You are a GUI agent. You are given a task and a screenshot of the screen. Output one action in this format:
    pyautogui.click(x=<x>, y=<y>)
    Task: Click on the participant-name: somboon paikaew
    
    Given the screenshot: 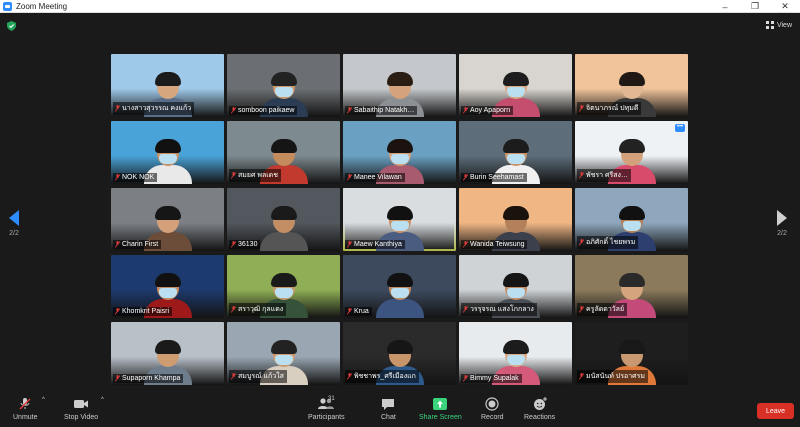 What is the action you would take?
    pyautogui.click(x=266, y=110)
    